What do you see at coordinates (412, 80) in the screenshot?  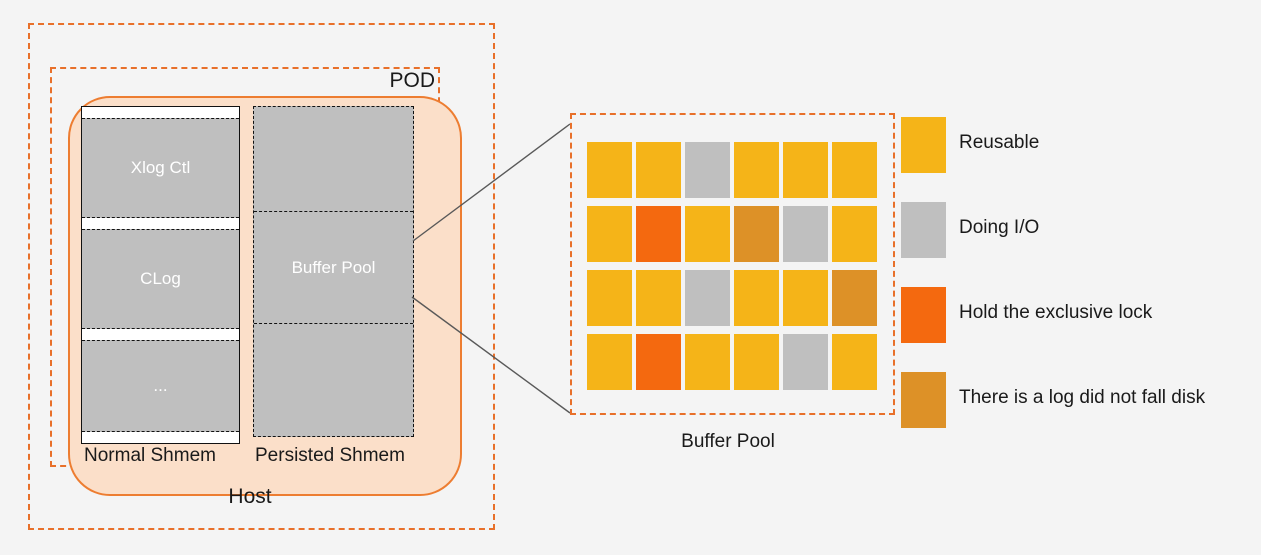 I see `pod-label: POD` at bounding box center [412, 80].